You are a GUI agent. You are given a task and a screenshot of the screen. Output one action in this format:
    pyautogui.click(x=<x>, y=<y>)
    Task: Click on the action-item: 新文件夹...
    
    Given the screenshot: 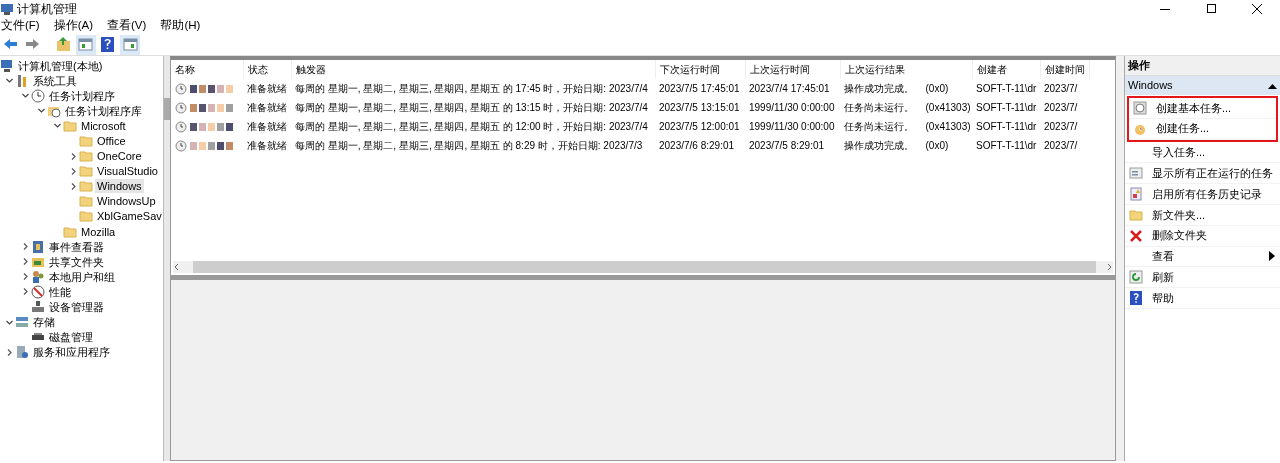 What is the action you would take?
    pyautogui.click(x=1202, y=215)
    